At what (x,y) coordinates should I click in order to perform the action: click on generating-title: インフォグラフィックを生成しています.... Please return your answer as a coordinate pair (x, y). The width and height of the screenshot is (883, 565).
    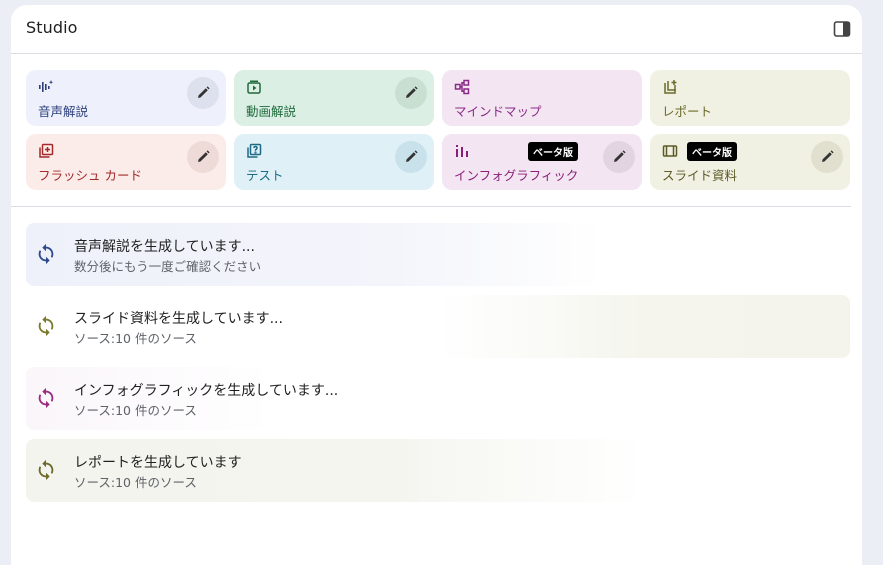
    Looking at the image, I should click on (206, 391).